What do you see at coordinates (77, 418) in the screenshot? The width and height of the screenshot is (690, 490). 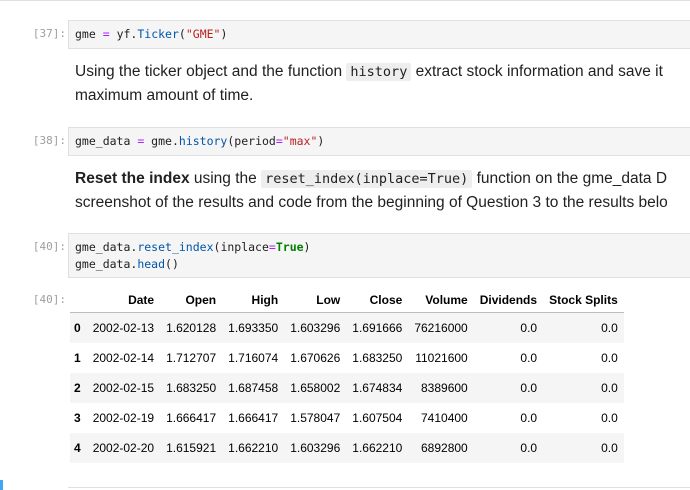 I see `row-index: 3` at bounding box center [77, 418].